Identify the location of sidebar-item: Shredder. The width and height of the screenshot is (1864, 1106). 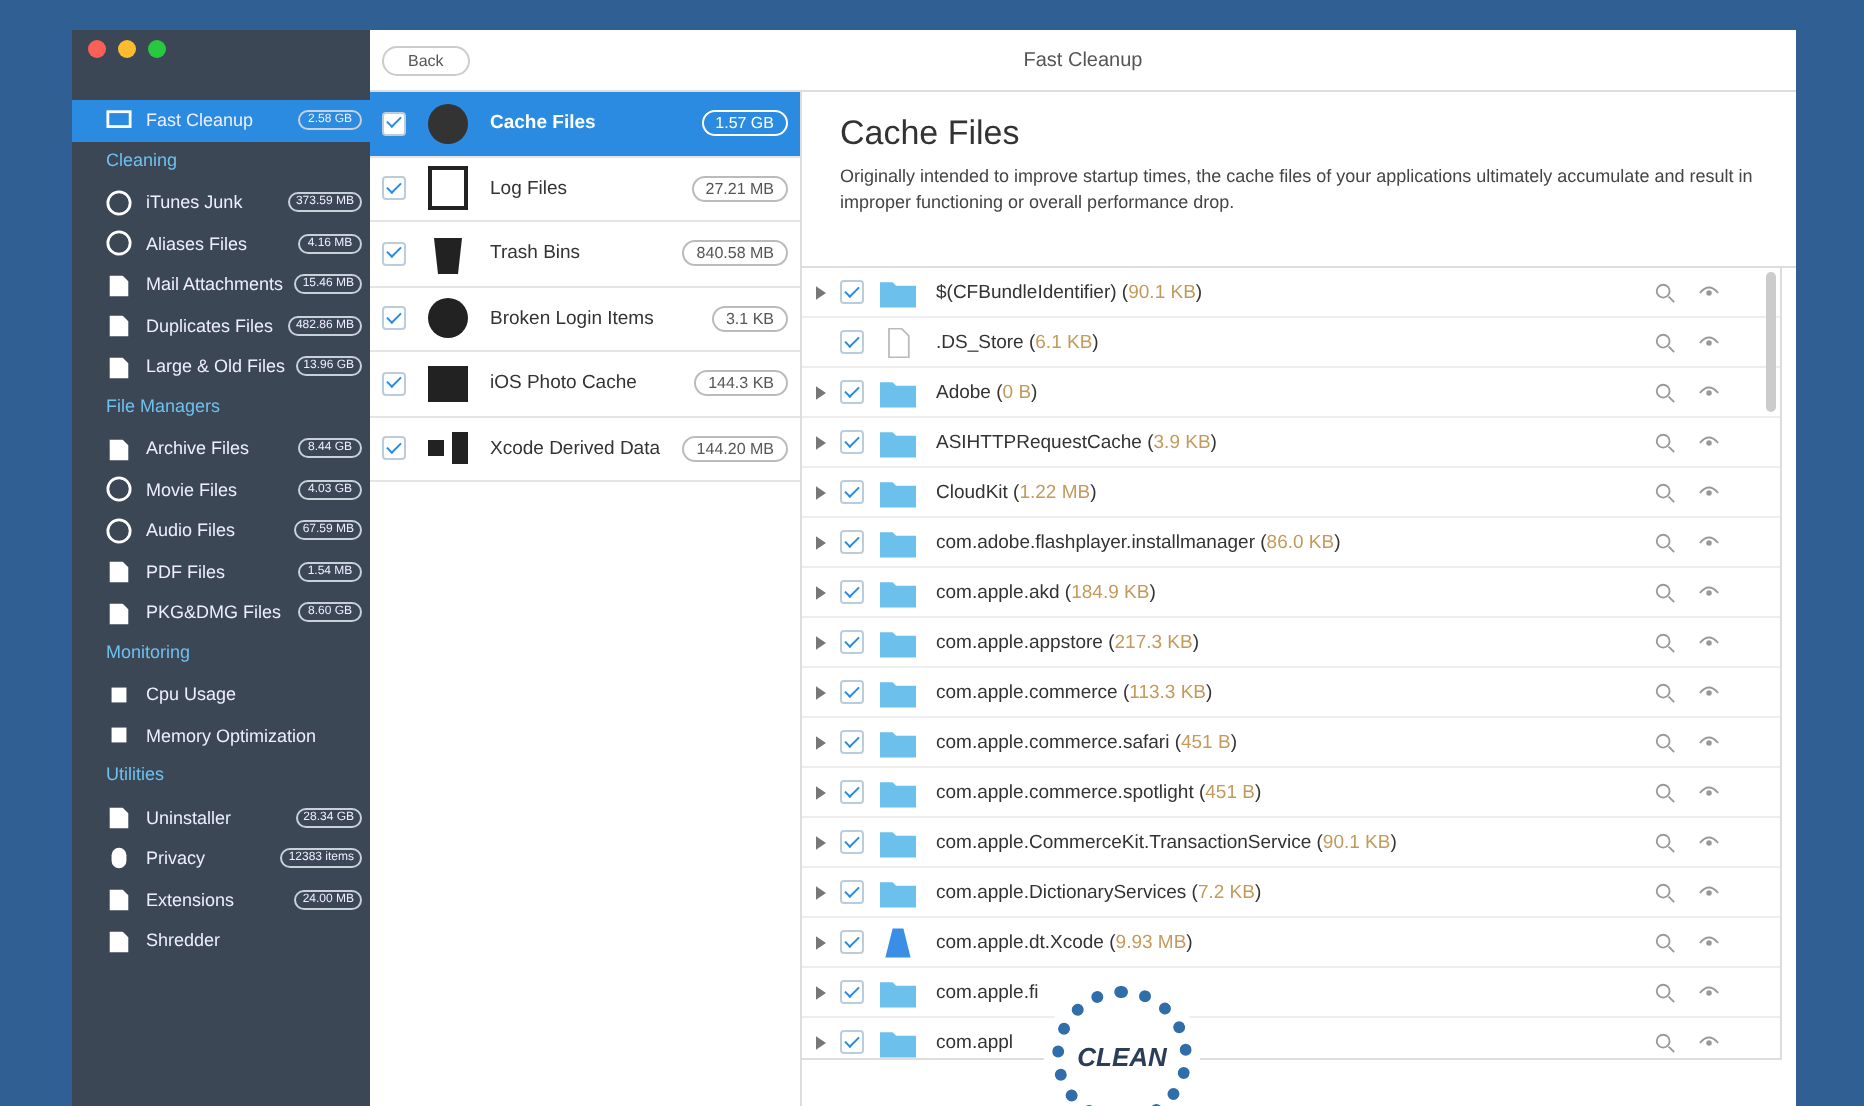
(221, 940).